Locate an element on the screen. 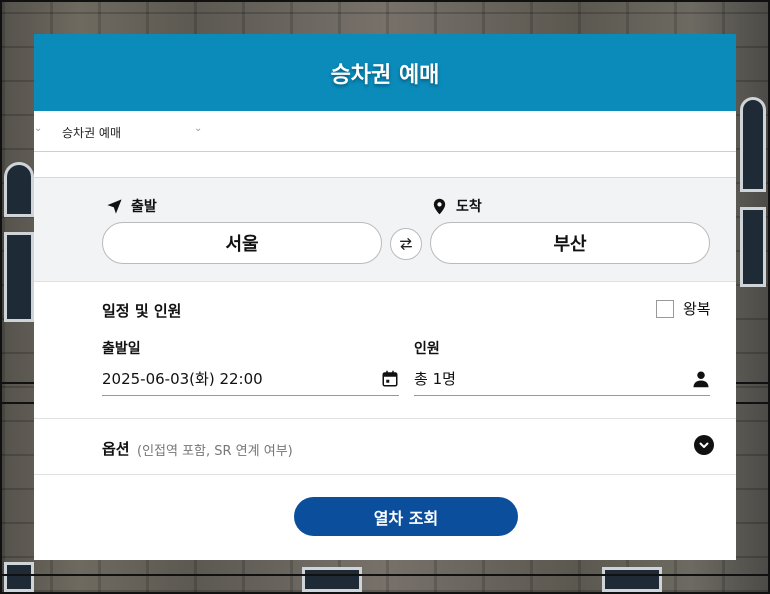 The width and height of the screenshot is (770, 594). navigation-arrow-icon is located at coordinates (114, 206).